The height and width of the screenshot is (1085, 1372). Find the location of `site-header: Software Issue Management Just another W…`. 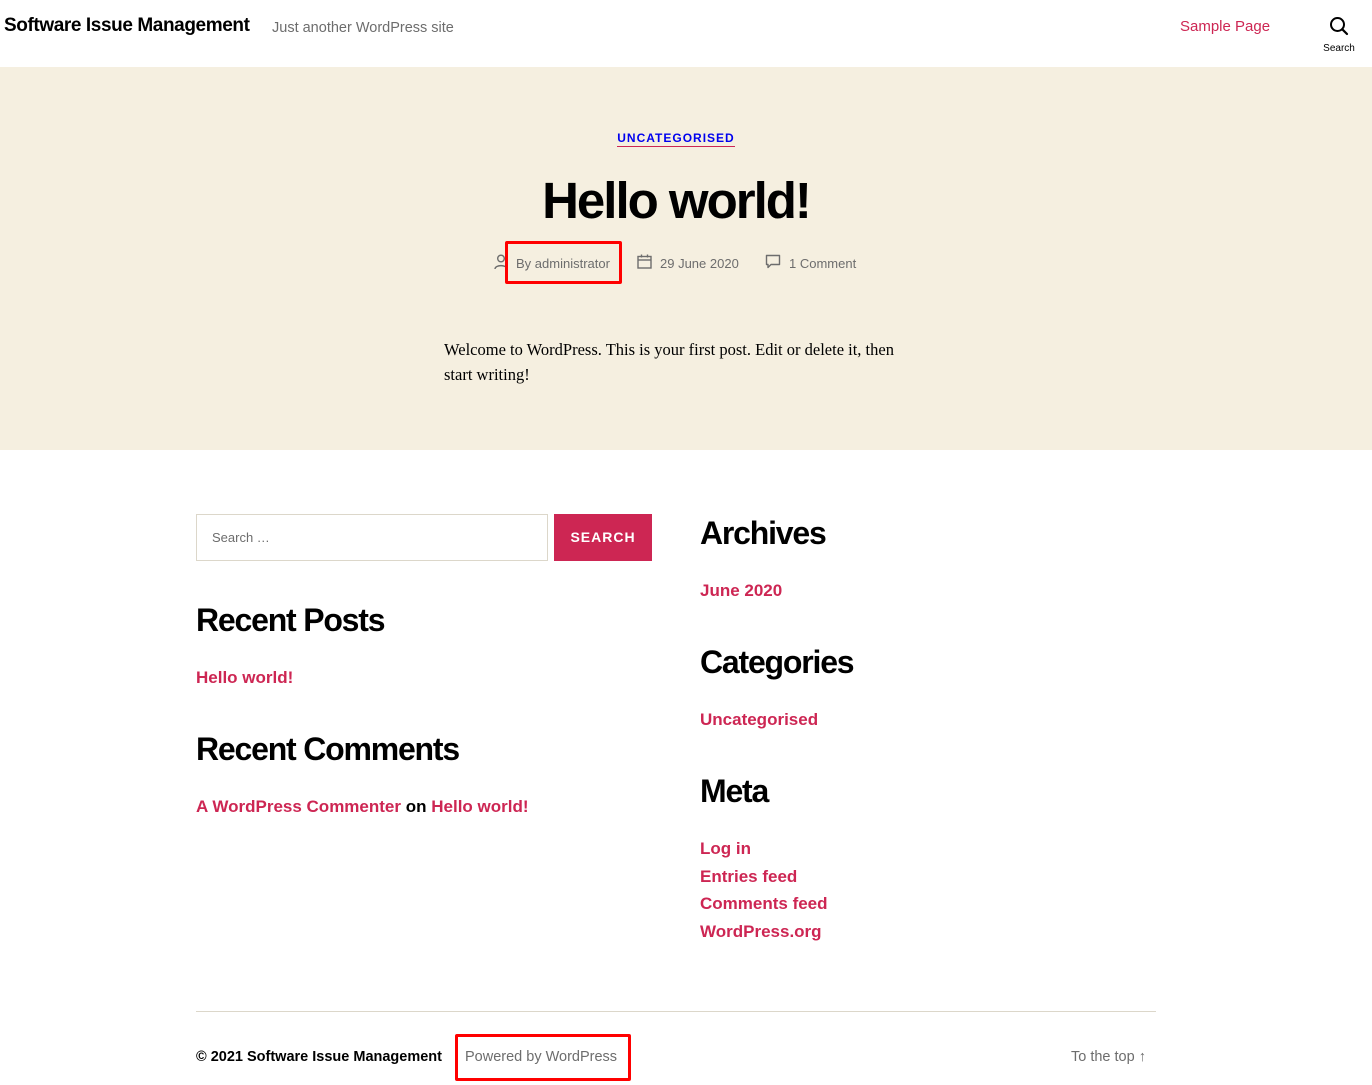

site-header: Software Issue Management Just another W… is located at coordinates (686, 33).